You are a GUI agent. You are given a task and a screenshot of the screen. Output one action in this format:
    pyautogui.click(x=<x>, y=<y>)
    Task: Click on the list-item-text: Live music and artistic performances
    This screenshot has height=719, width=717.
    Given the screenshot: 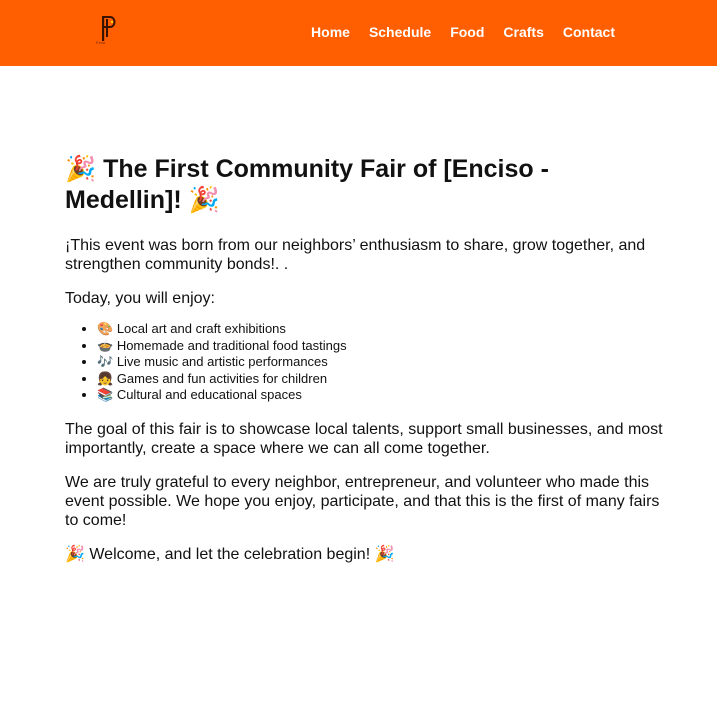 What is the action you would take?
    pyautogui.click(x=222, y=361)
    